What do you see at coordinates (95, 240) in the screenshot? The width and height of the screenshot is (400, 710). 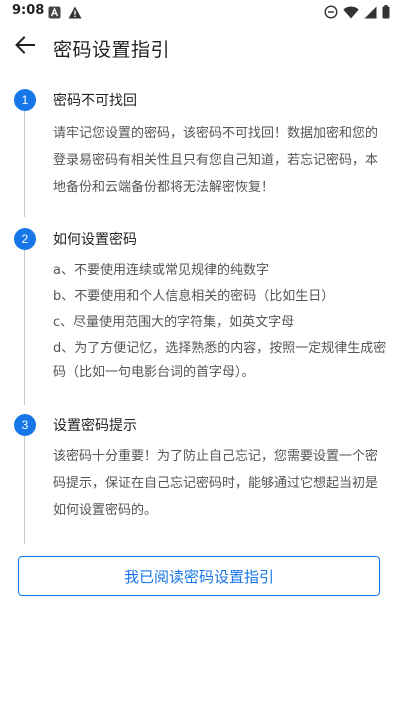 I see `step-2-title: 如何设置密码` at bounding box center [95, 240].